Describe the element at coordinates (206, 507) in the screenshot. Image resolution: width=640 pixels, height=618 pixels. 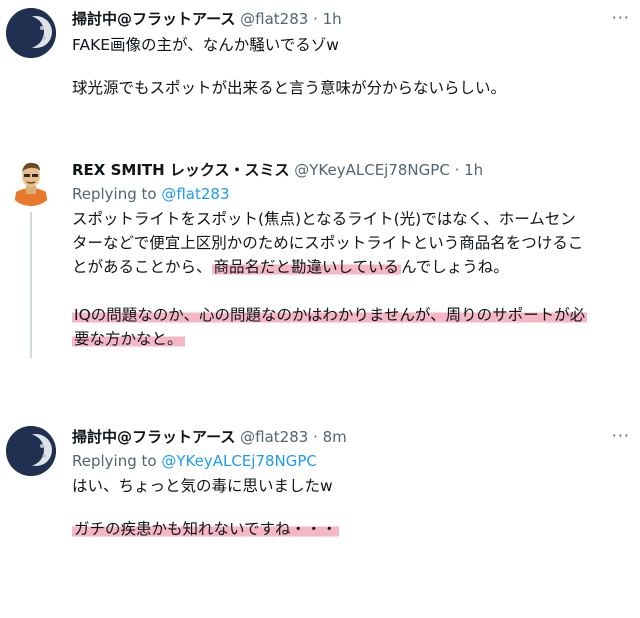
I see `tweet-text: はい、ちょっと気の毒に思いましたw ガチの疾患かも知れないですね・・・` at that location.